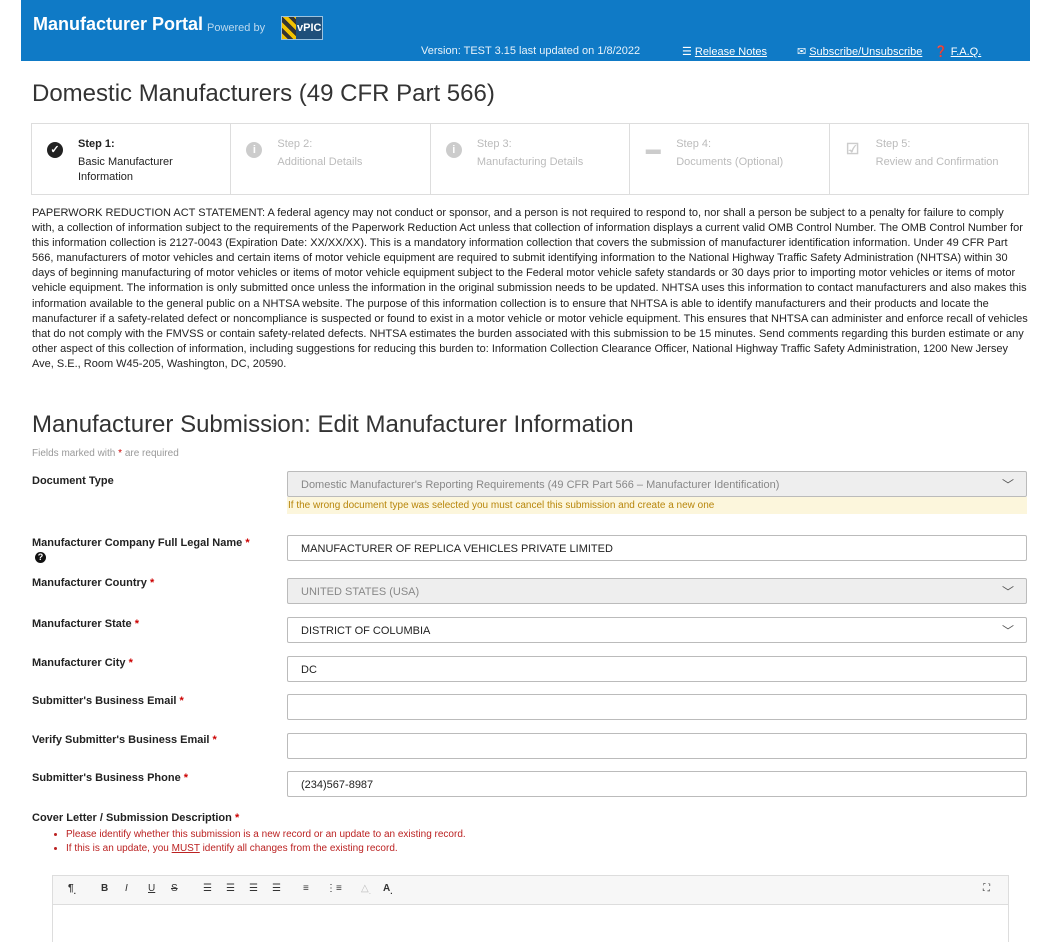 The height and width of the screenshot is (942, 1052). What do you see at coordinates (657, 591) in the screenshot?
I see `country-select: UNITED STATES (USA) ﹀` at bounding box center [657, 591].